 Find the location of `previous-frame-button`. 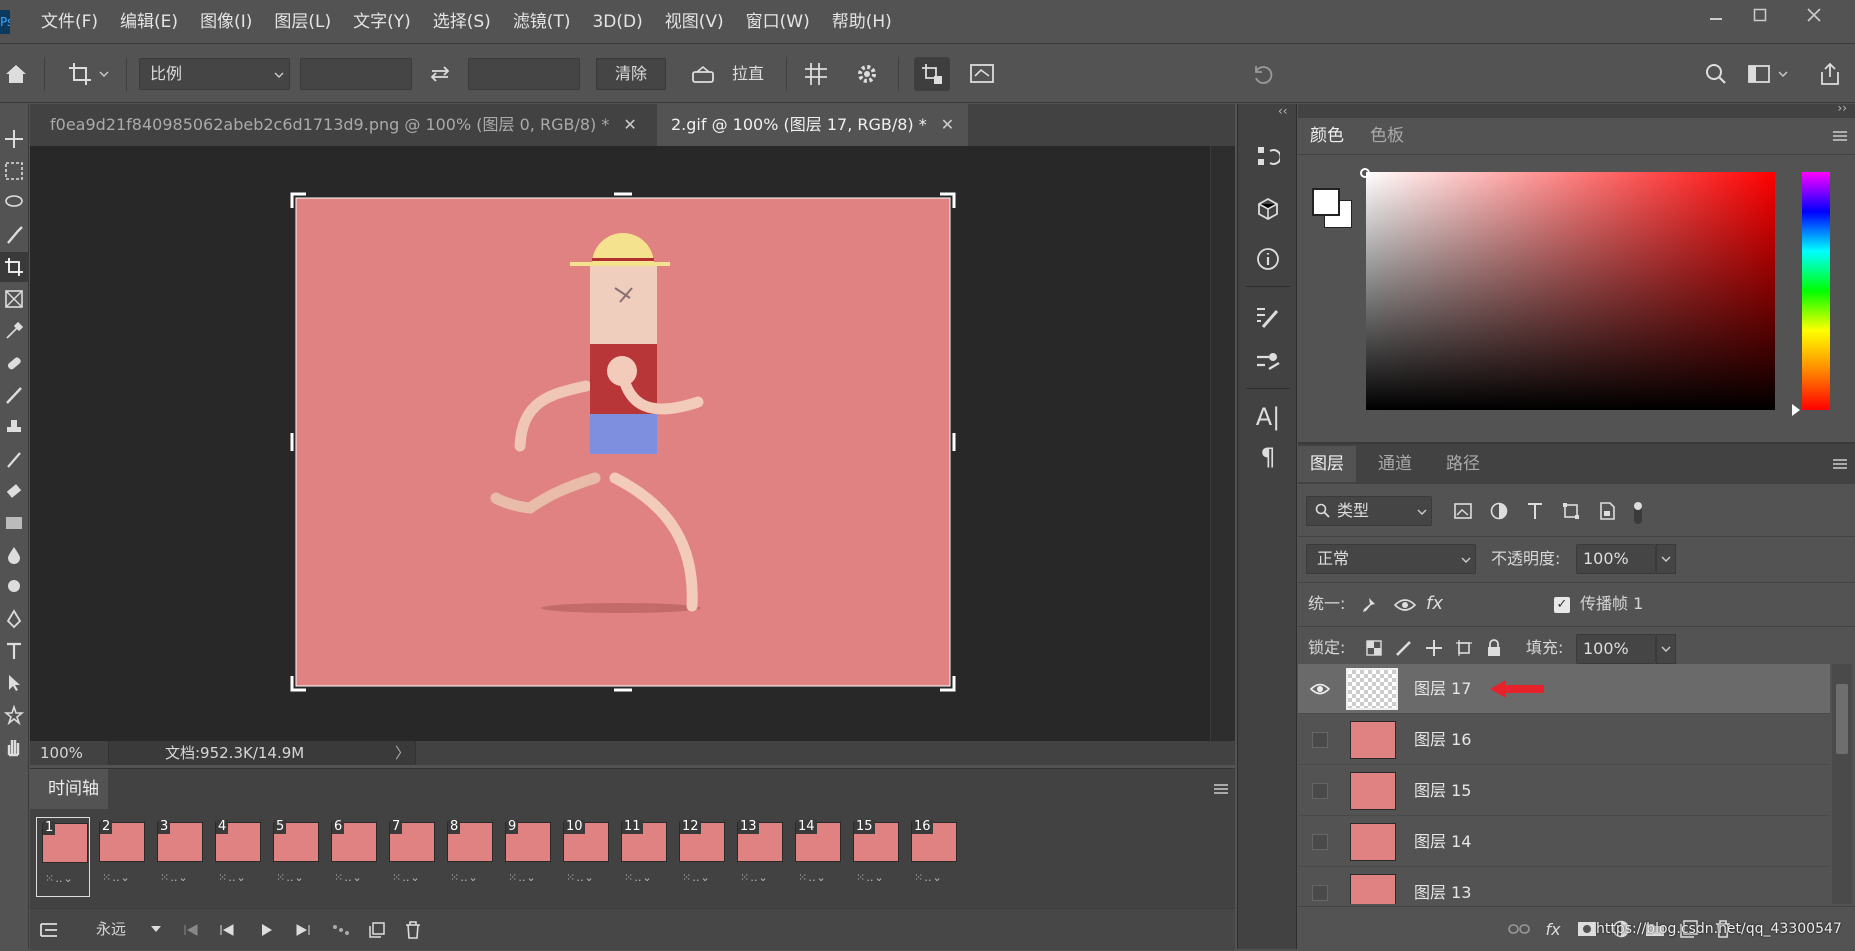

previous-frame-button is located at coordinates (227, 930).